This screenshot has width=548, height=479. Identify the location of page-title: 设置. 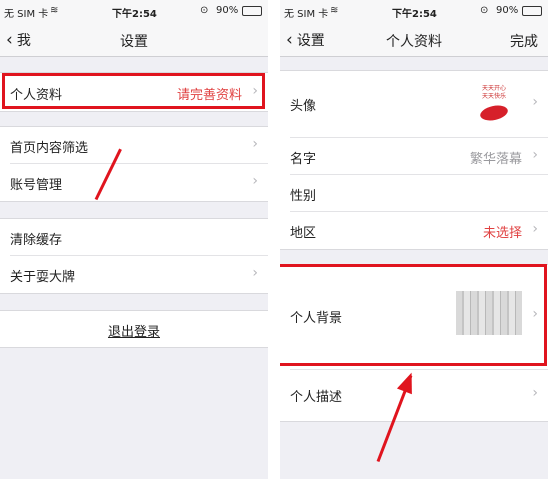
(134, 42).